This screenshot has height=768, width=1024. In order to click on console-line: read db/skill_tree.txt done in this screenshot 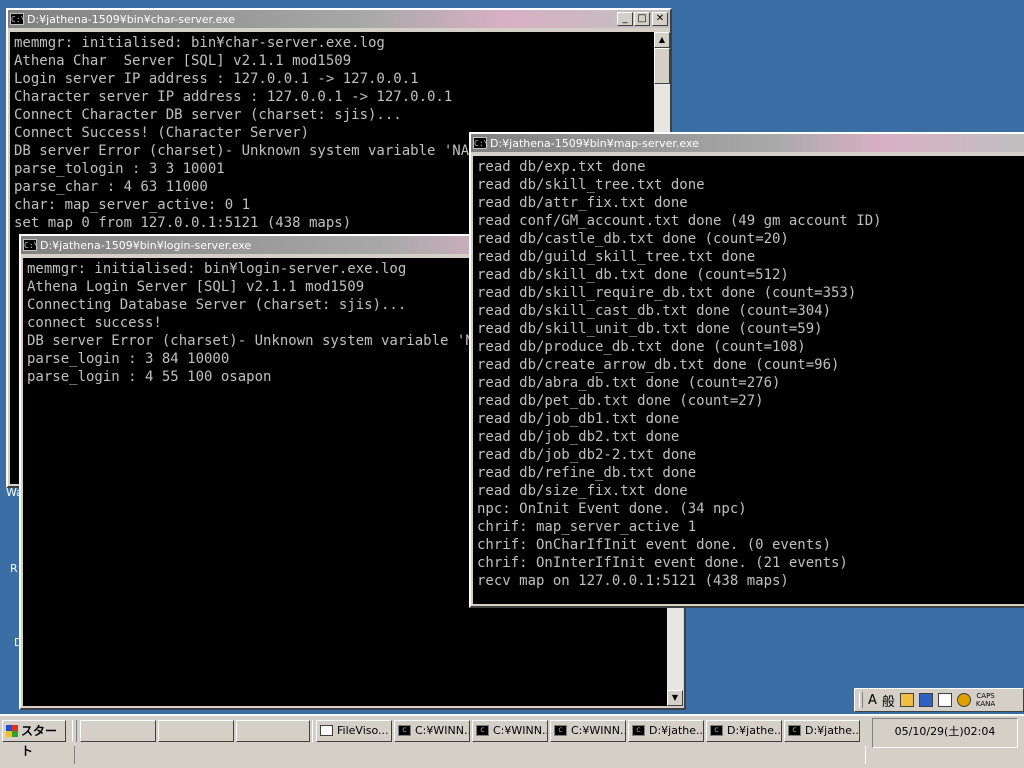, I will do `click(591, 185)`.